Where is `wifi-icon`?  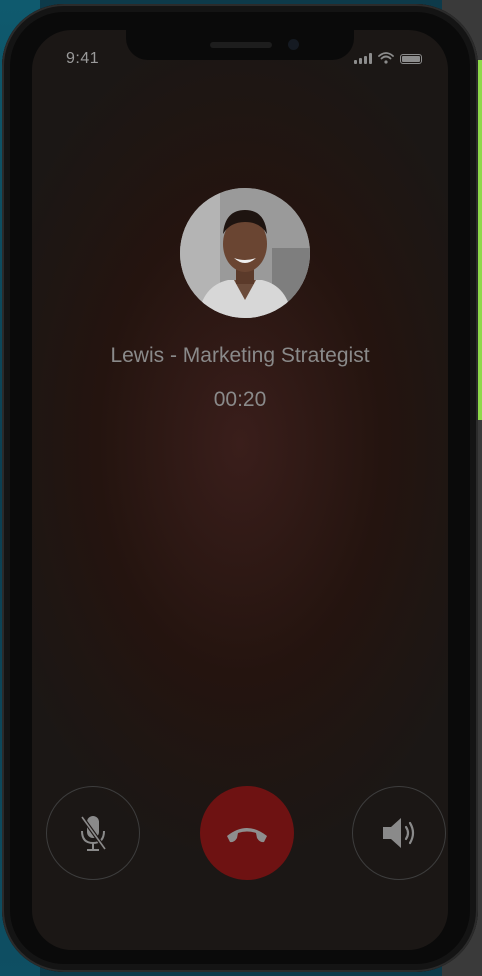
wifi-icon is located at coordinates (386, 58).